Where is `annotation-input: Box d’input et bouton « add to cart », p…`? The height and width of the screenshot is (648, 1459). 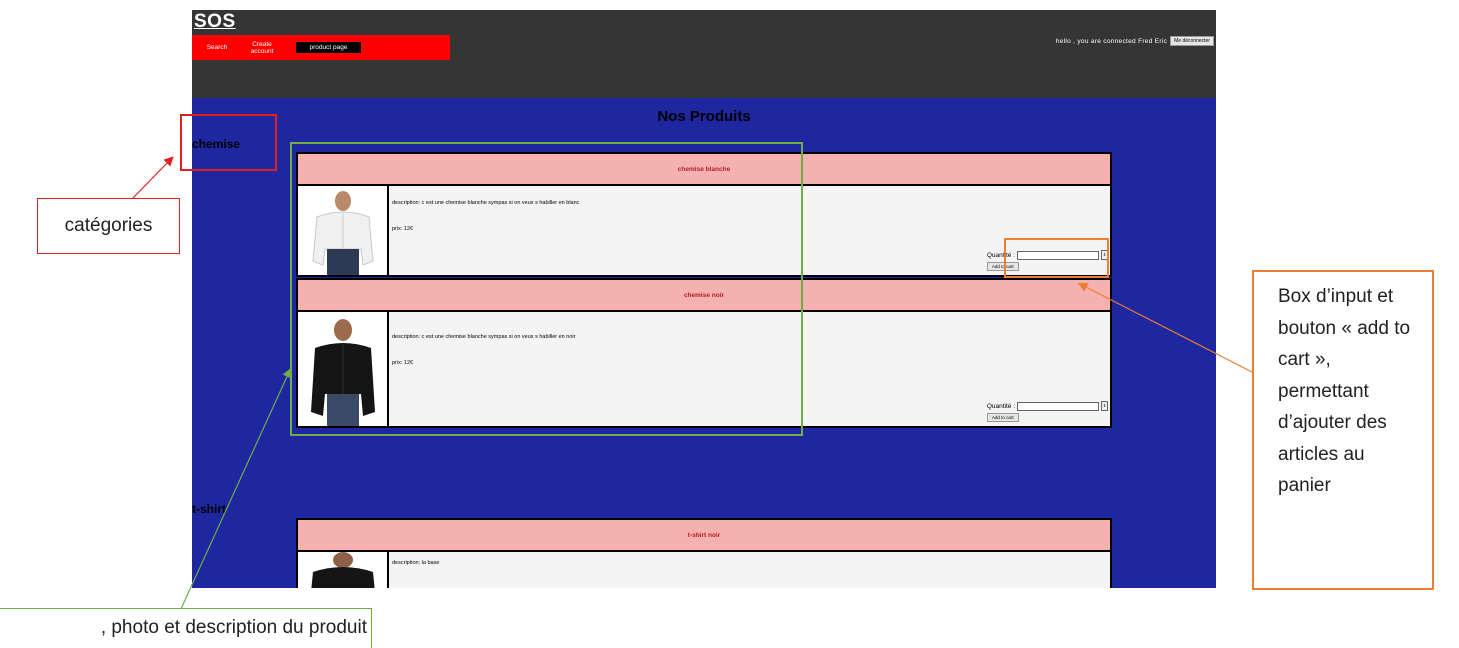 annotation-input: Box d’input et bouton « add to cart », p… is located at coordinates (1343, 430).